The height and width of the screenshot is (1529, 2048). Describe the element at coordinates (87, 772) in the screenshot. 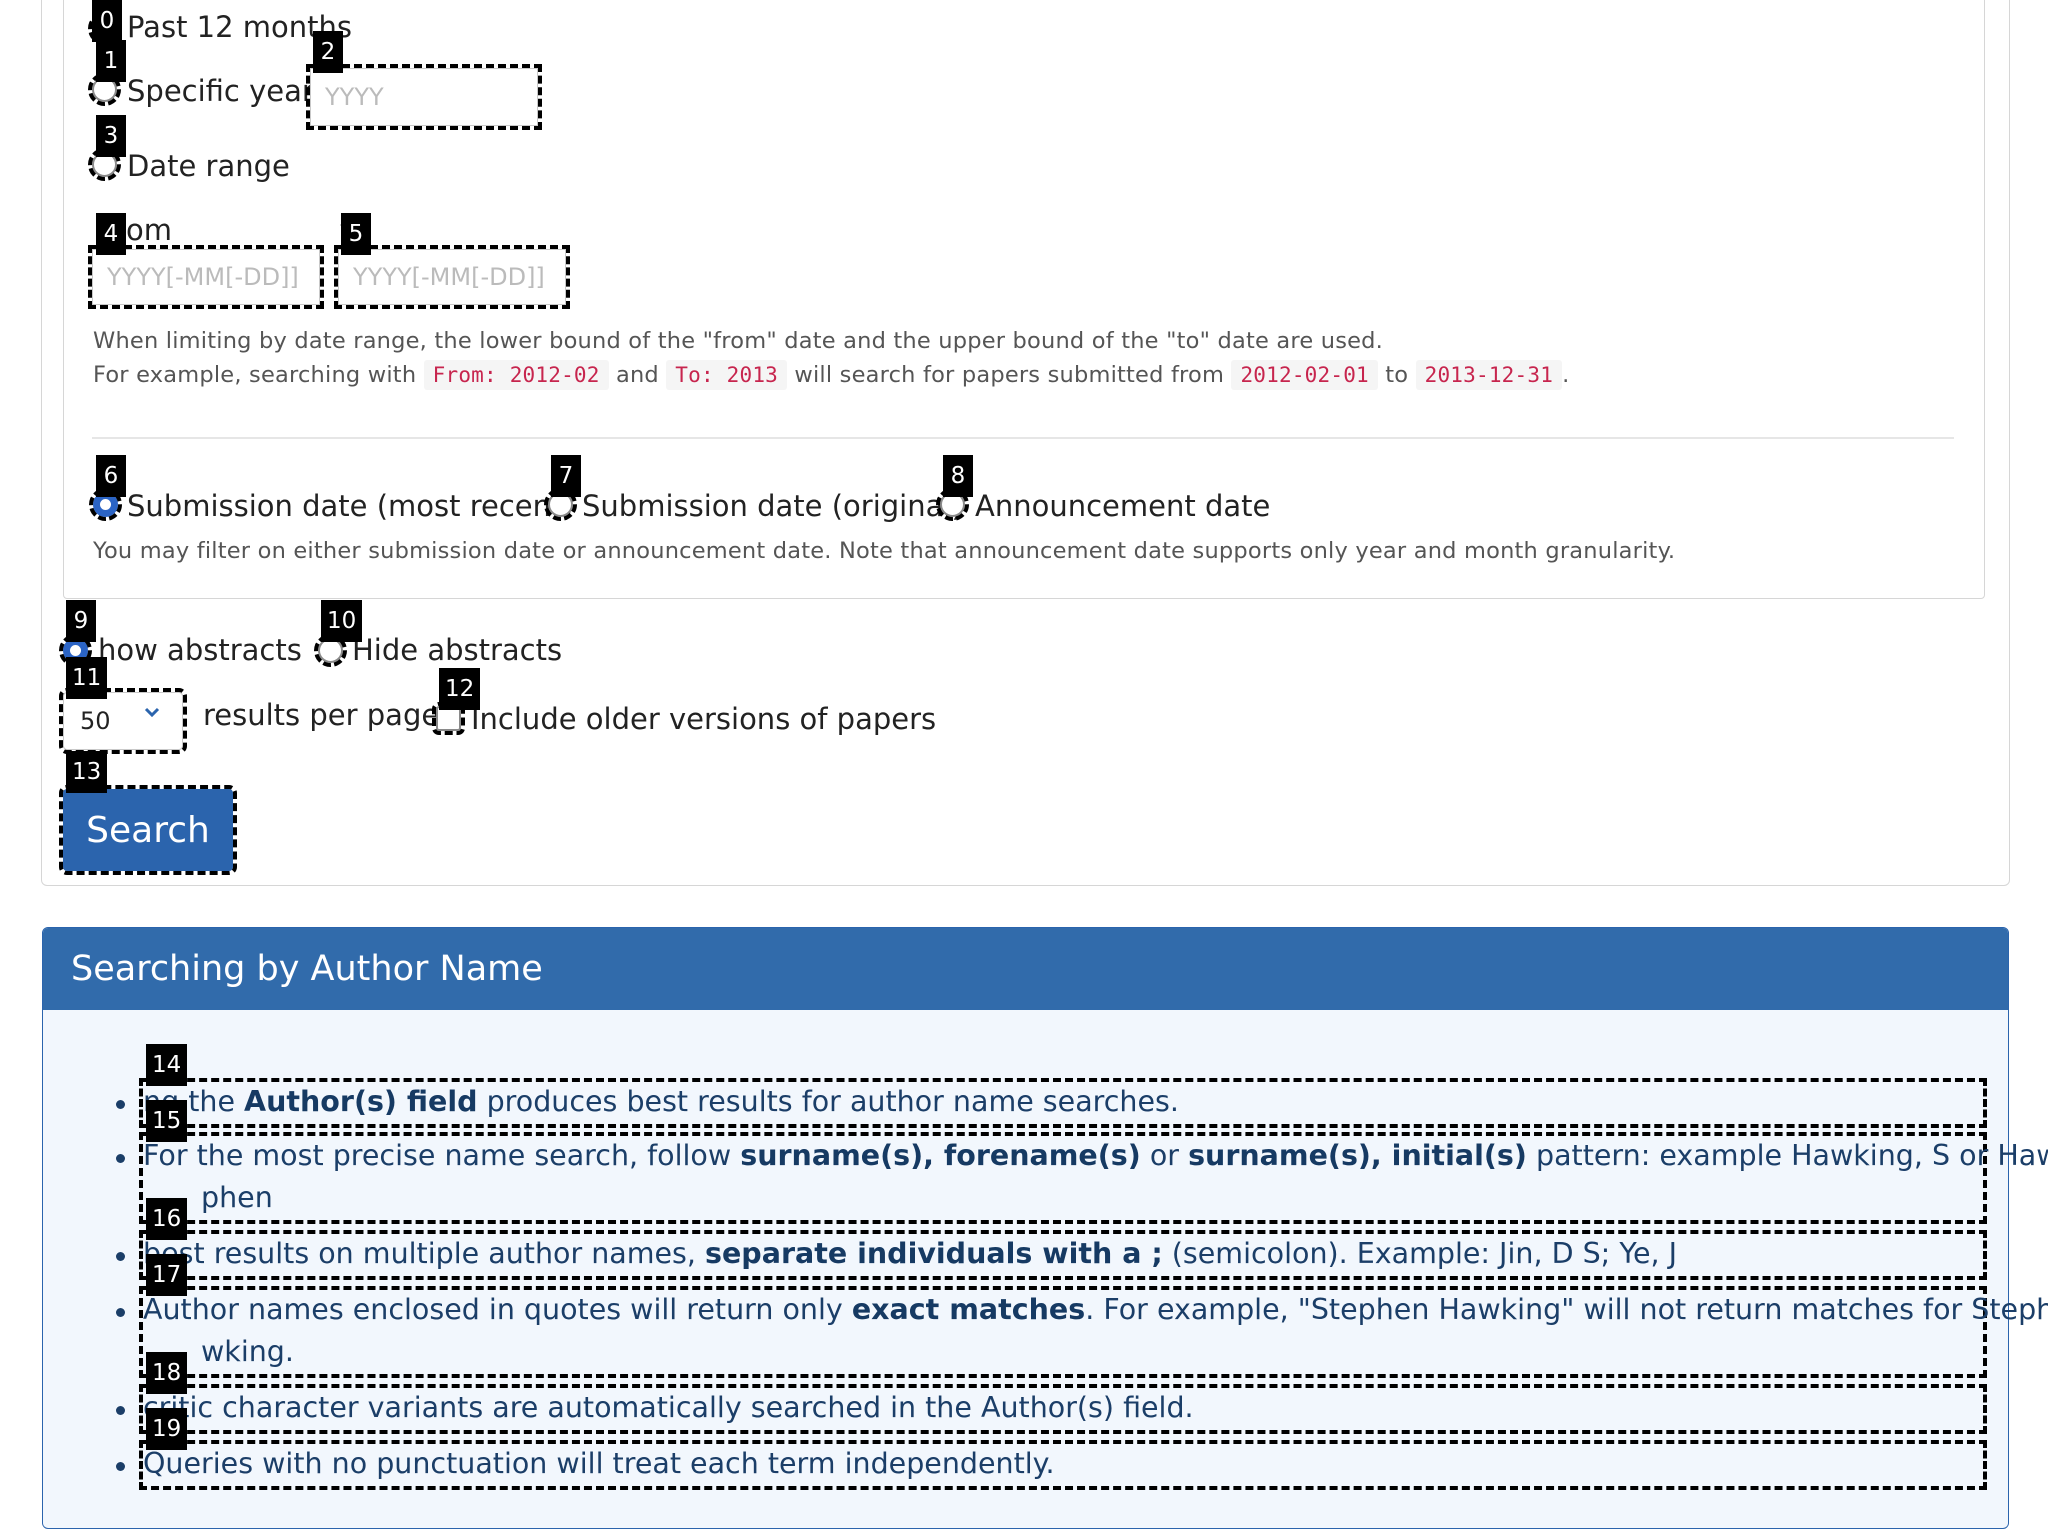

I see `badge-13: 13` at that location.